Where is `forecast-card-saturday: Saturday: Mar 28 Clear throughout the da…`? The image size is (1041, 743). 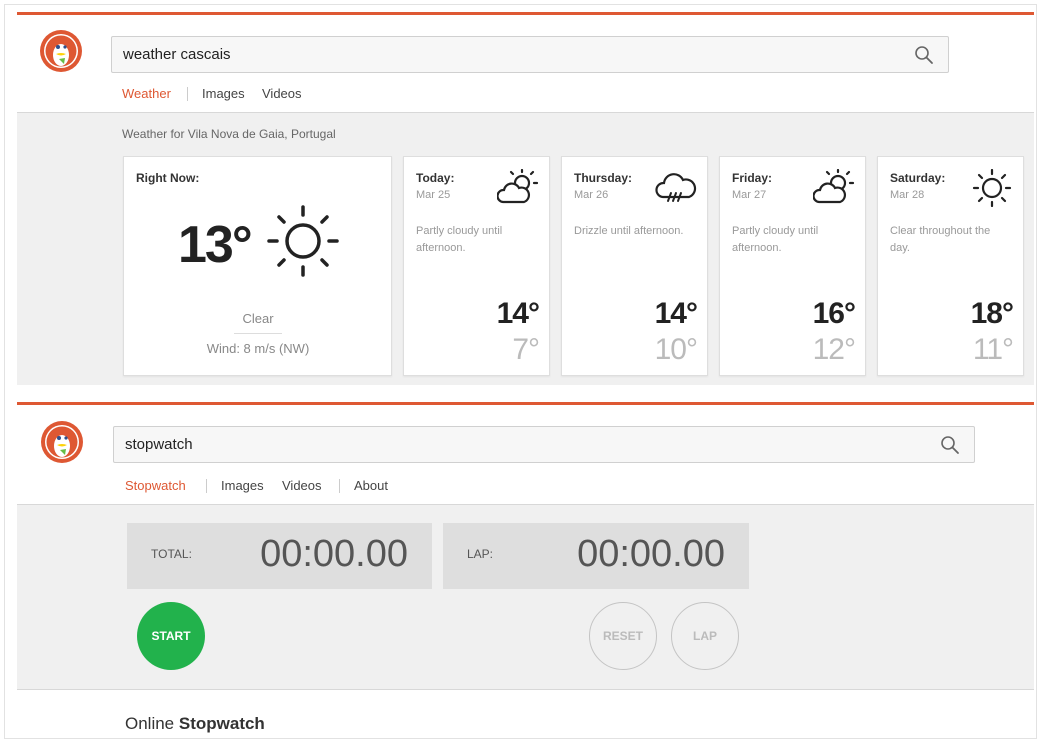 forecast-card-saturday: Saturday: Mar 28 Clear throughout the da… is located at coordinates (950, 266).